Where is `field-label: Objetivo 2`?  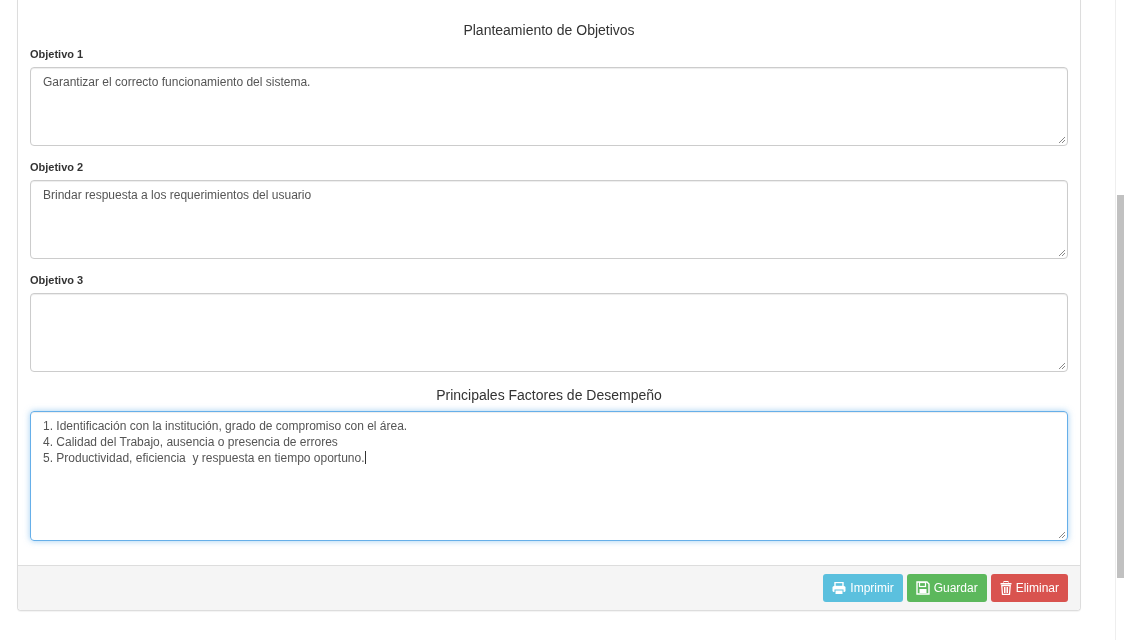
field-label: Objetivo 2 is located at coordinates (57, 167).